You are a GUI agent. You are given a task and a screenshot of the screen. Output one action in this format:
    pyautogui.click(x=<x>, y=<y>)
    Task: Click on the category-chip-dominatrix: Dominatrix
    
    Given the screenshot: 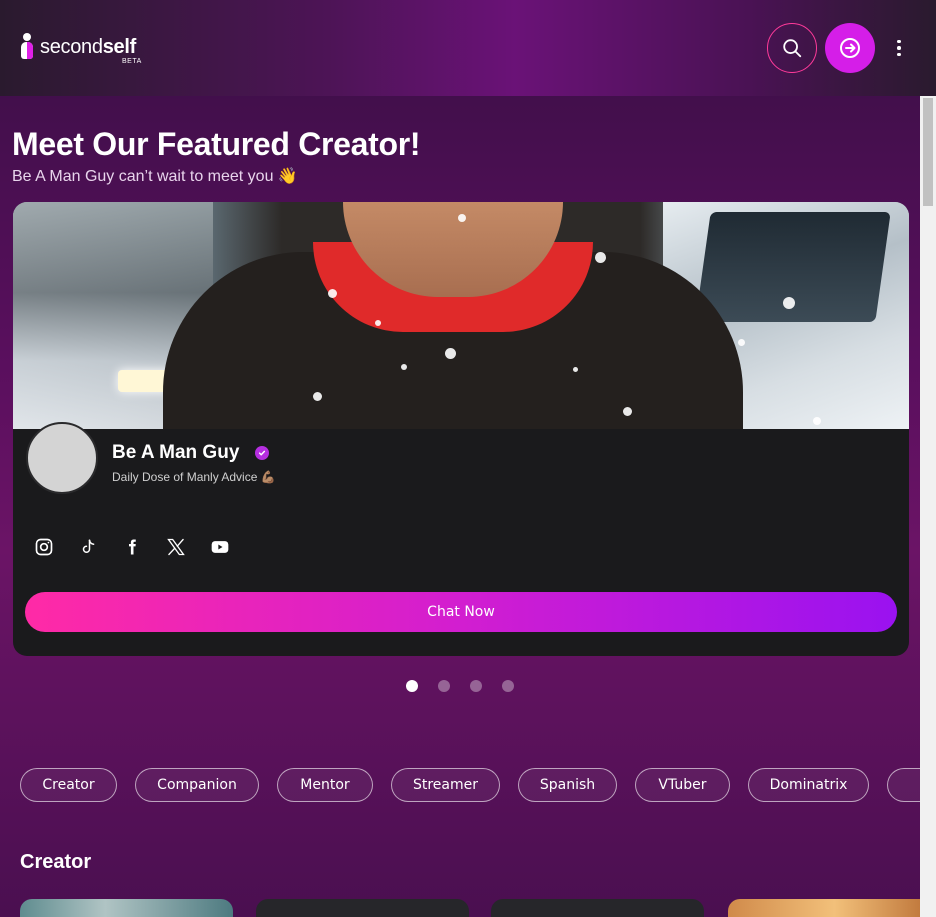 What is the action you would take?
    pyautogui.click(x=808, y=785)
    